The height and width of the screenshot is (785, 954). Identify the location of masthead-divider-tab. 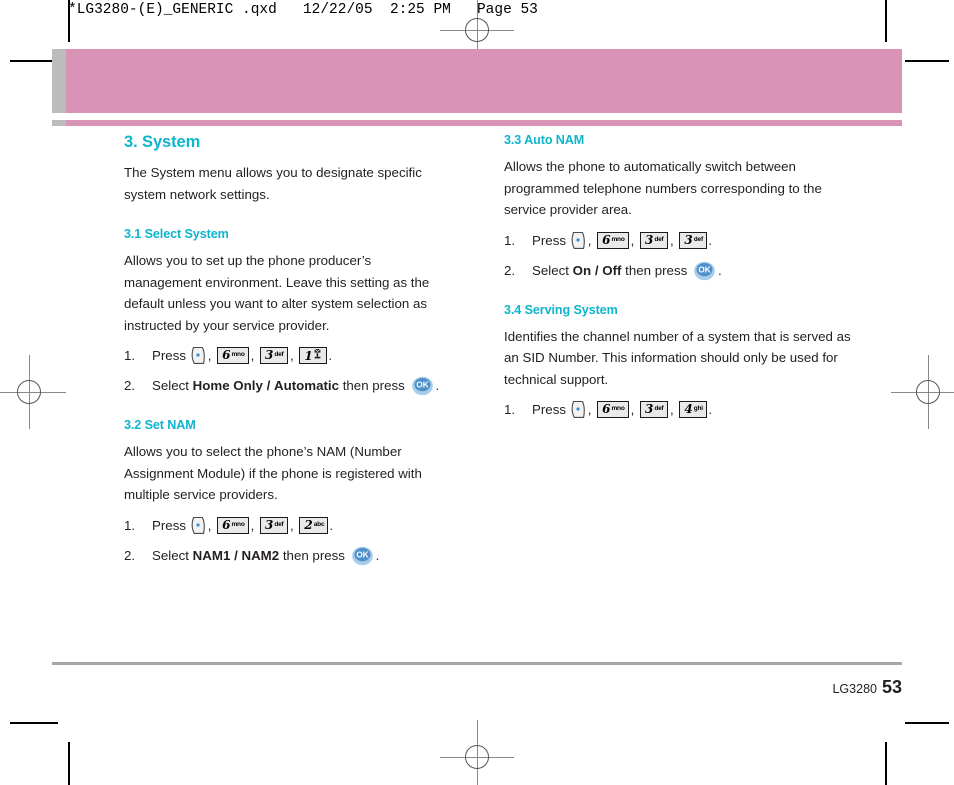
(59, 123).